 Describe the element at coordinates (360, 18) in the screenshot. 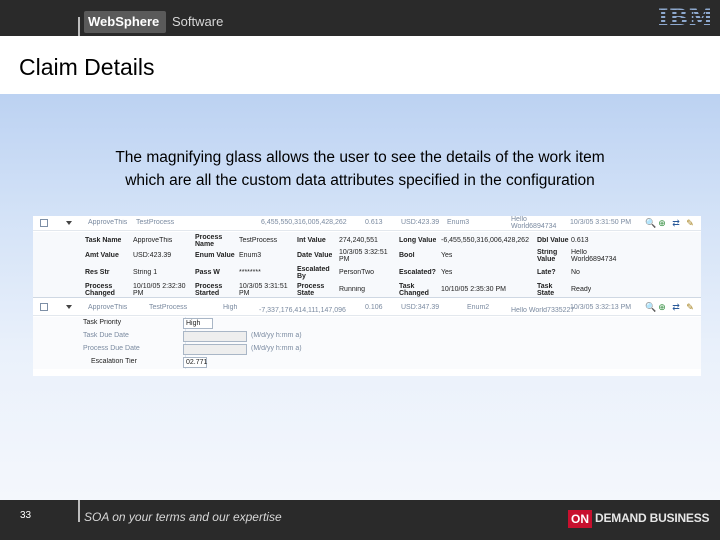

I see `header-bar: WebSphere Software IBM` at that location.